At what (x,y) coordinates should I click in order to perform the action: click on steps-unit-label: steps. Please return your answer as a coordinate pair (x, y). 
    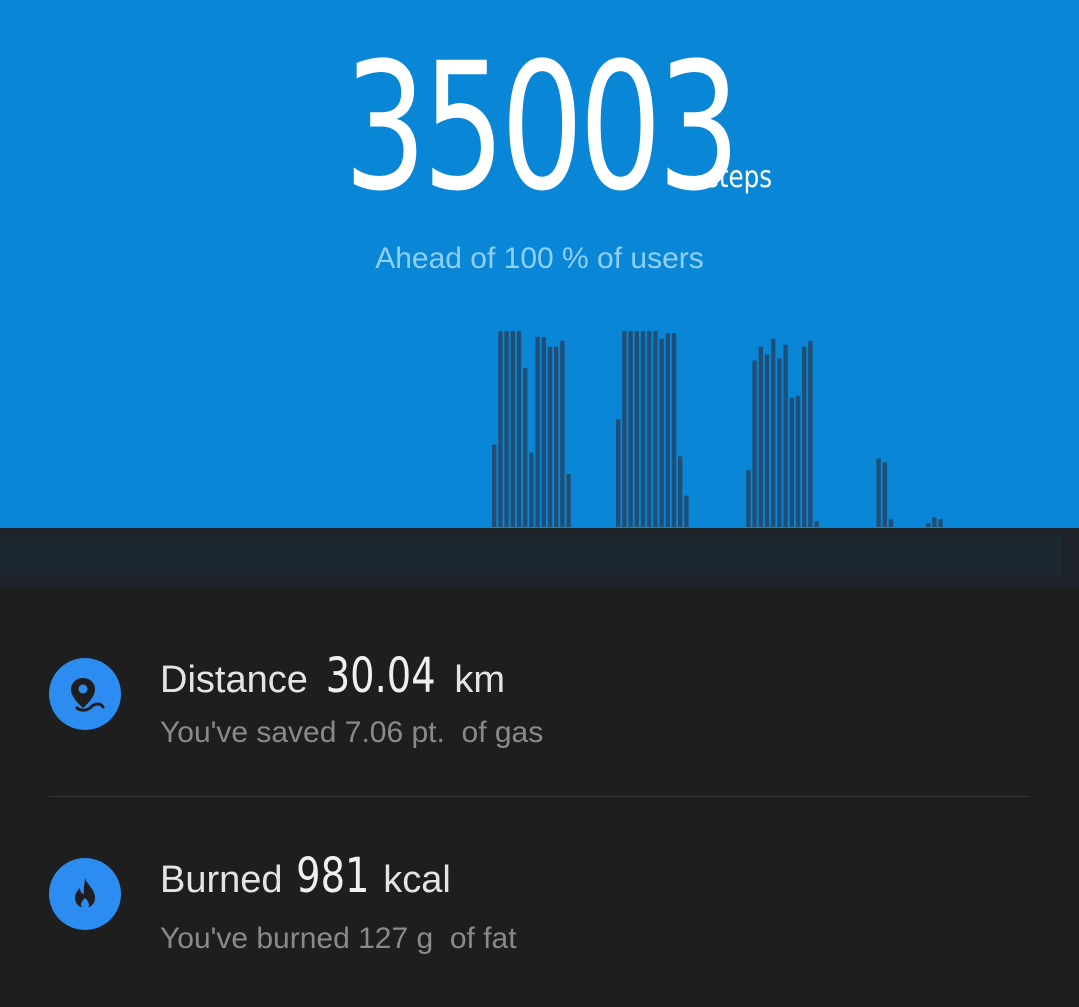
    Looking at the image, I should click on (739, 177).